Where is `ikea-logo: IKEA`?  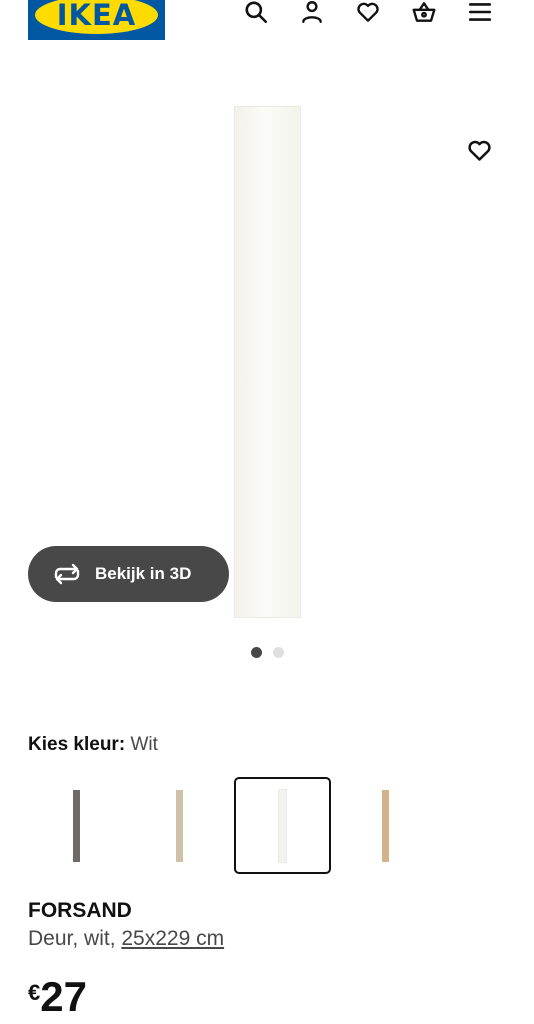 ikea-logo: IKEA is located at coordinates (96, 20).